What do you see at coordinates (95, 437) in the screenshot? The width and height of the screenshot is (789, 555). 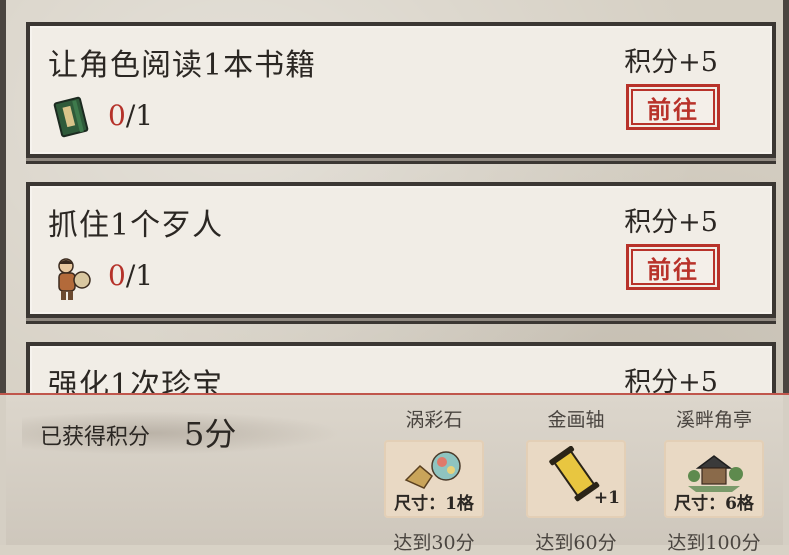 I see `score-label: 已获得积分` at bounding box center [95, 437].